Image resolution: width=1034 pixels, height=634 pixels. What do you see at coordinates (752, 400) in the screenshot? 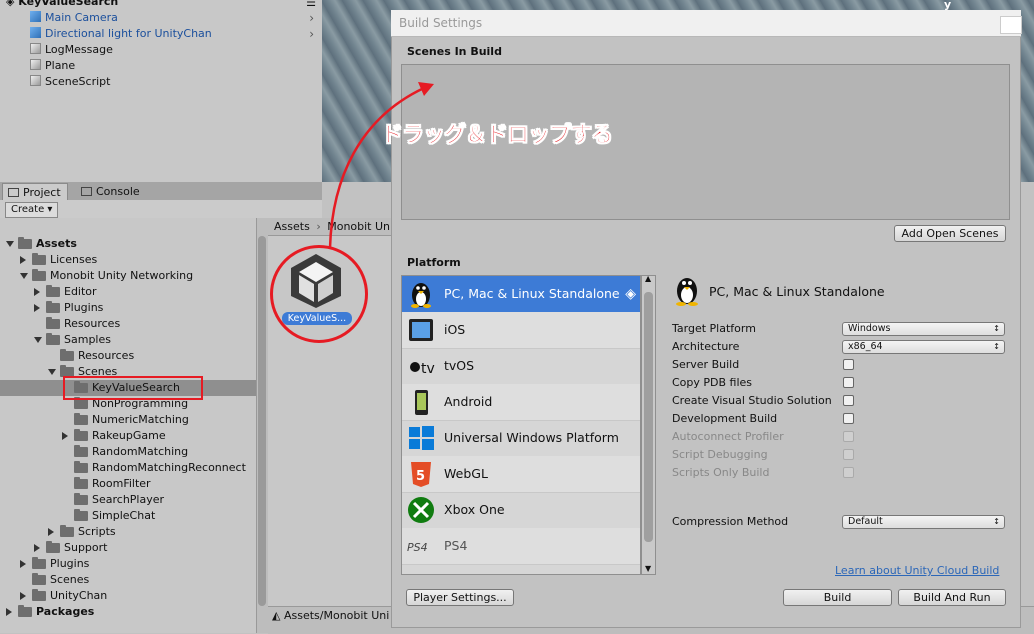
I see `setting-label: Create Visual Studio Solution` at bounding box center [752, 400].